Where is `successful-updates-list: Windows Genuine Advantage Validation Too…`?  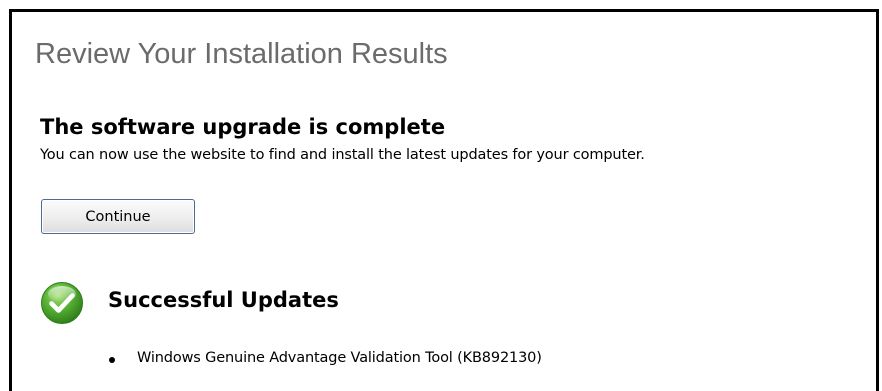
successful-updates-list: Windows Genuine Advantage Validation Too… is located at coordinates (325, 358).